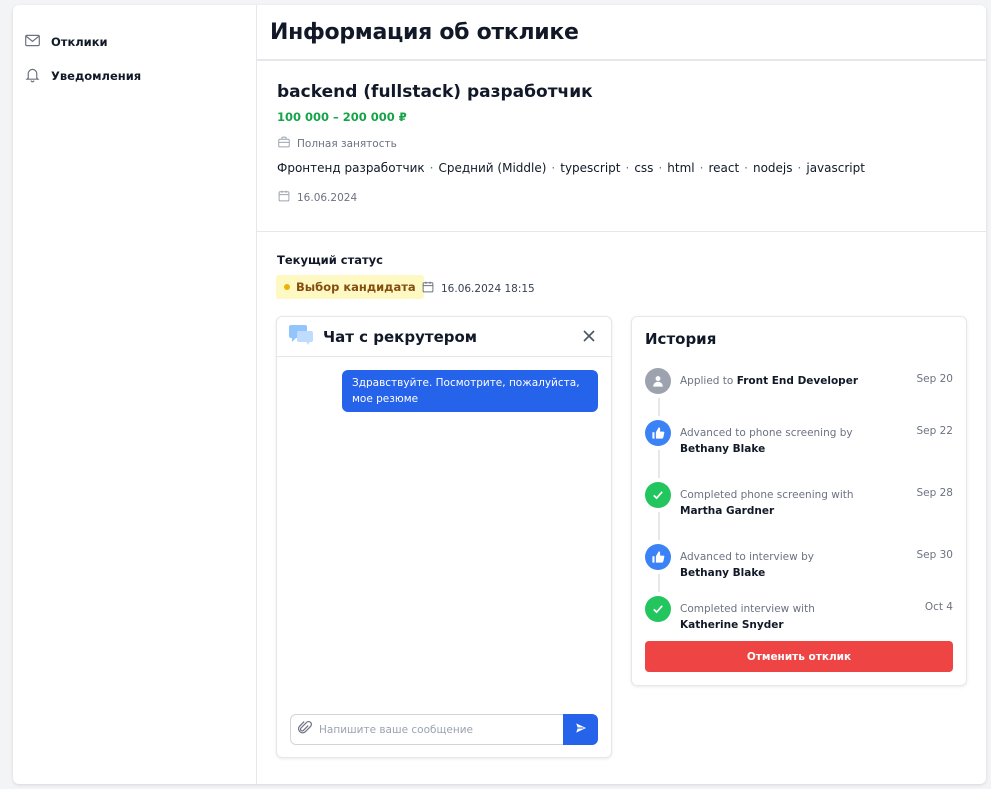 This screenshot has height=789, width=991. Describe the element at coordinates (342, 117) in the screenshot. I see `vacancy-salary: 100 000 – 200 000 ₽` at that location.